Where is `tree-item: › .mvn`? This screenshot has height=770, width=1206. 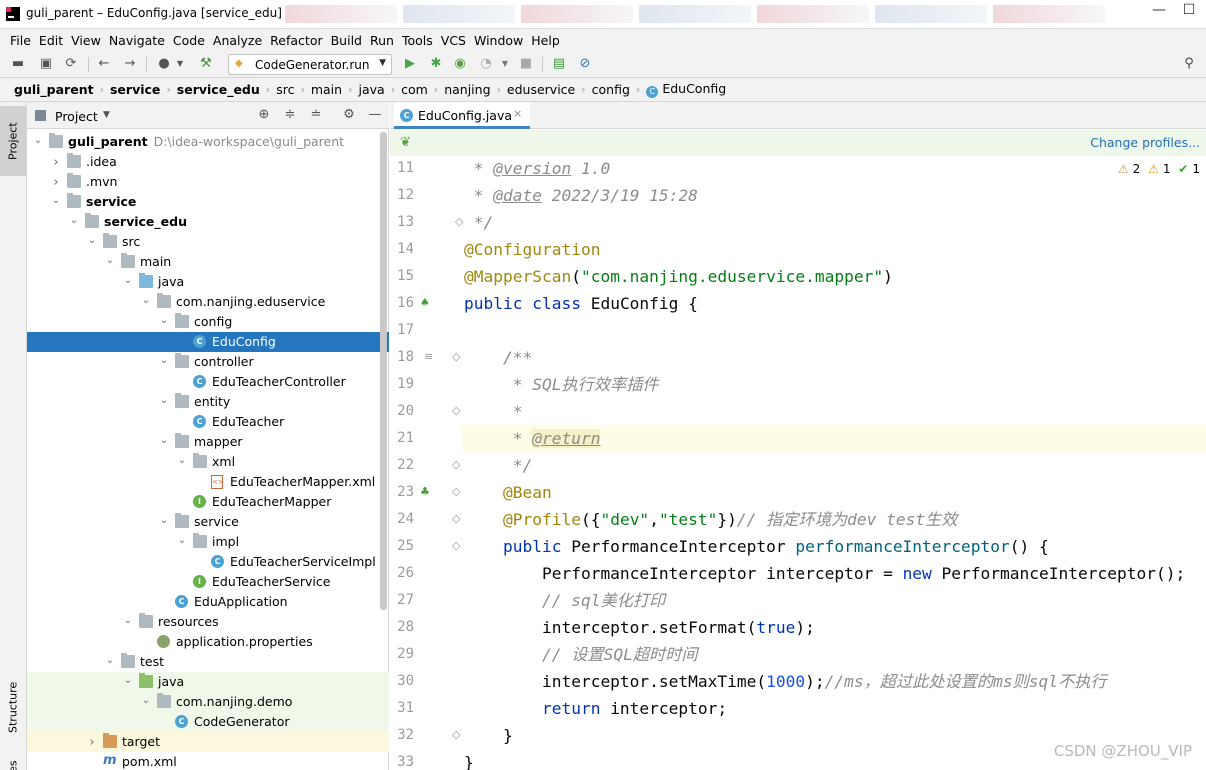
tree-item: › .mvn is located at coordinates (208, 182).